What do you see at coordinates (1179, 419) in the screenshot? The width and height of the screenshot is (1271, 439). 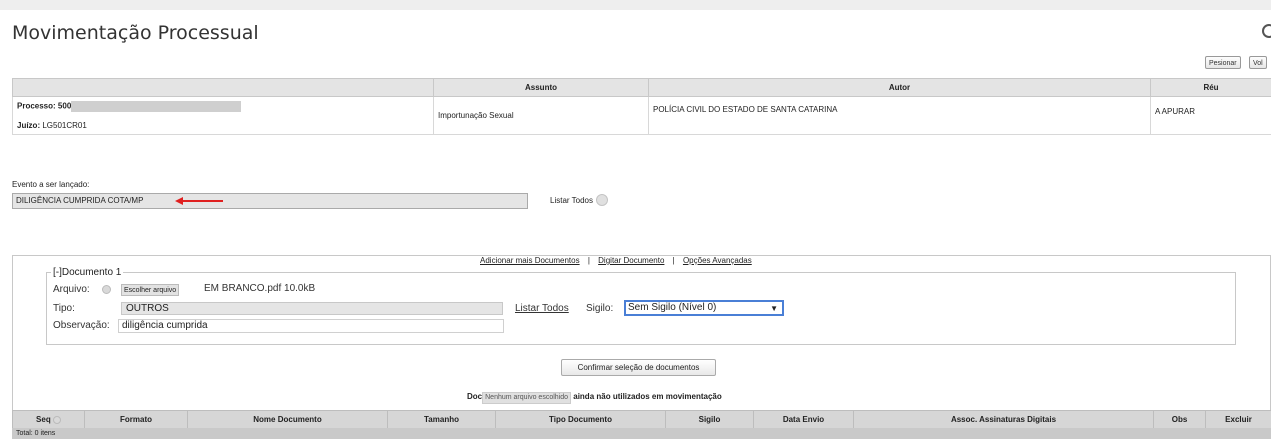 I see `grid-header-obs: Obs` at bounding box center [1179, 419].